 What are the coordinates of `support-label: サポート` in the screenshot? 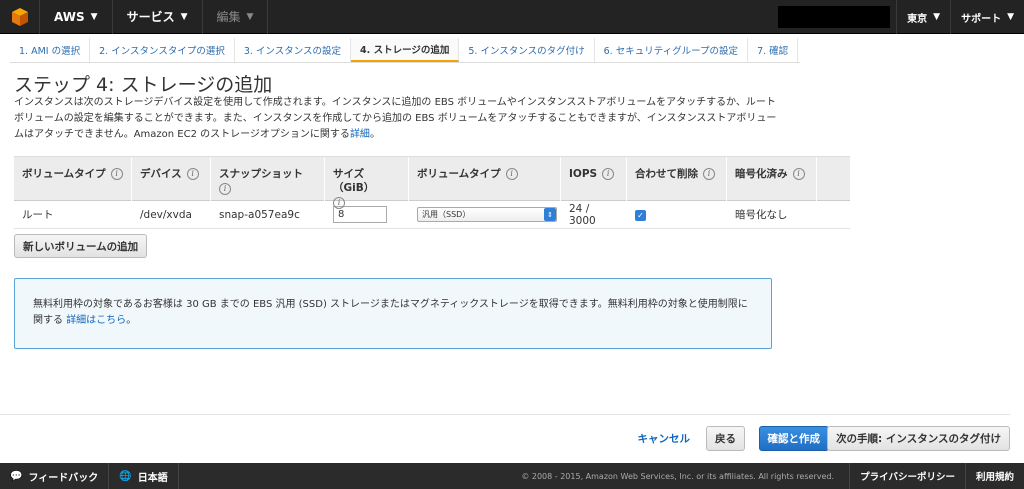 It's located at (981, 19).